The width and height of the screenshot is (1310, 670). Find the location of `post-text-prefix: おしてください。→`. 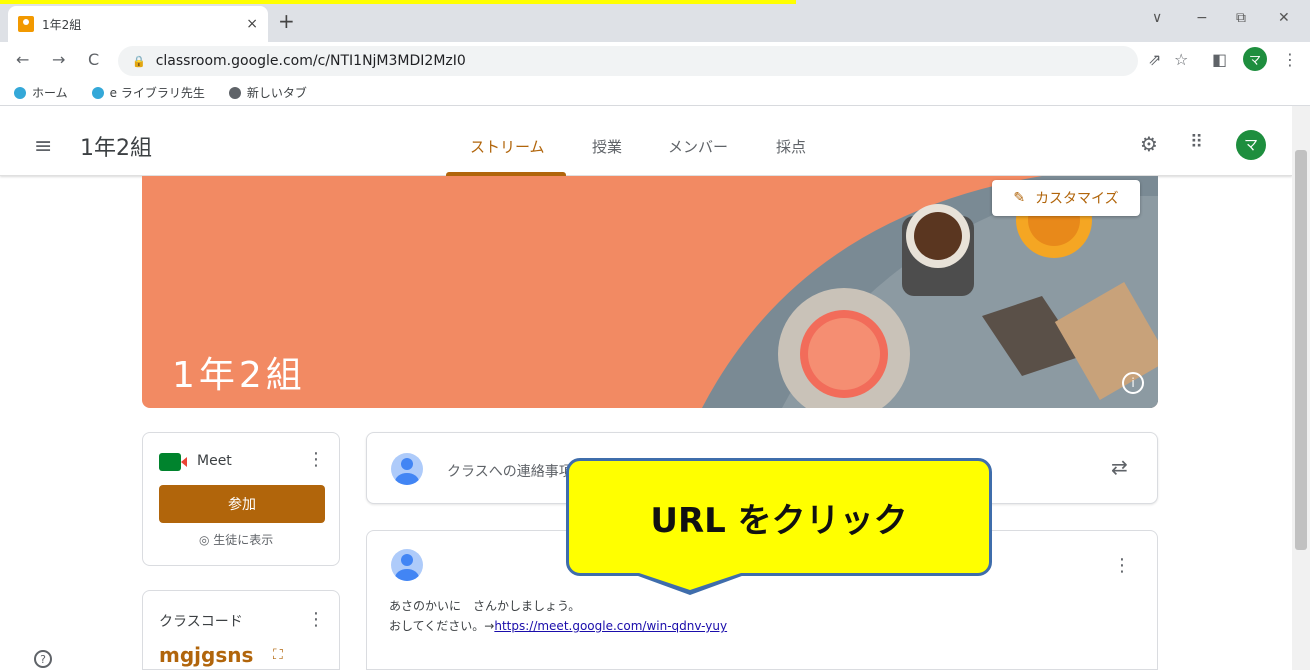

post-text-prefix: おしてください。→ is located at coordinates (442, 626).